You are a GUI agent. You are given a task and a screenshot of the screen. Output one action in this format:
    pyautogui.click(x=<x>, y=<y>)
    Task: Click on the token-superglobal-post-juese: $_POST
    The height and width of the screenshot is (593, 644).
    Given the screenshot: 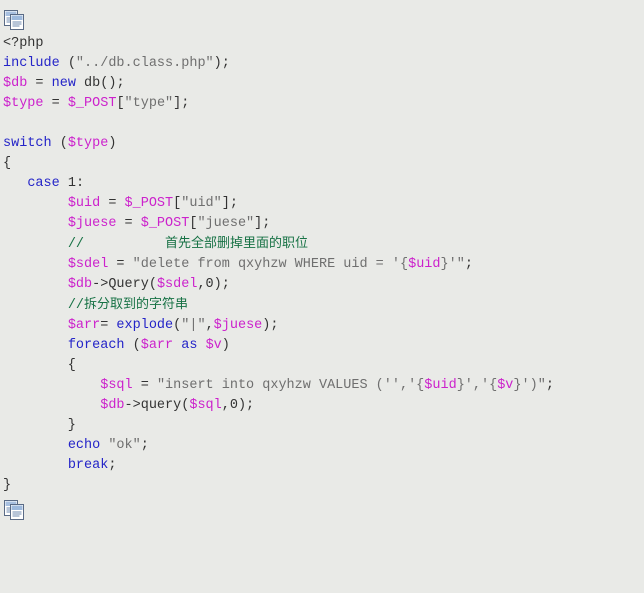 What is the action you would take?
    pyautogui.click(x=165, y=223)
    